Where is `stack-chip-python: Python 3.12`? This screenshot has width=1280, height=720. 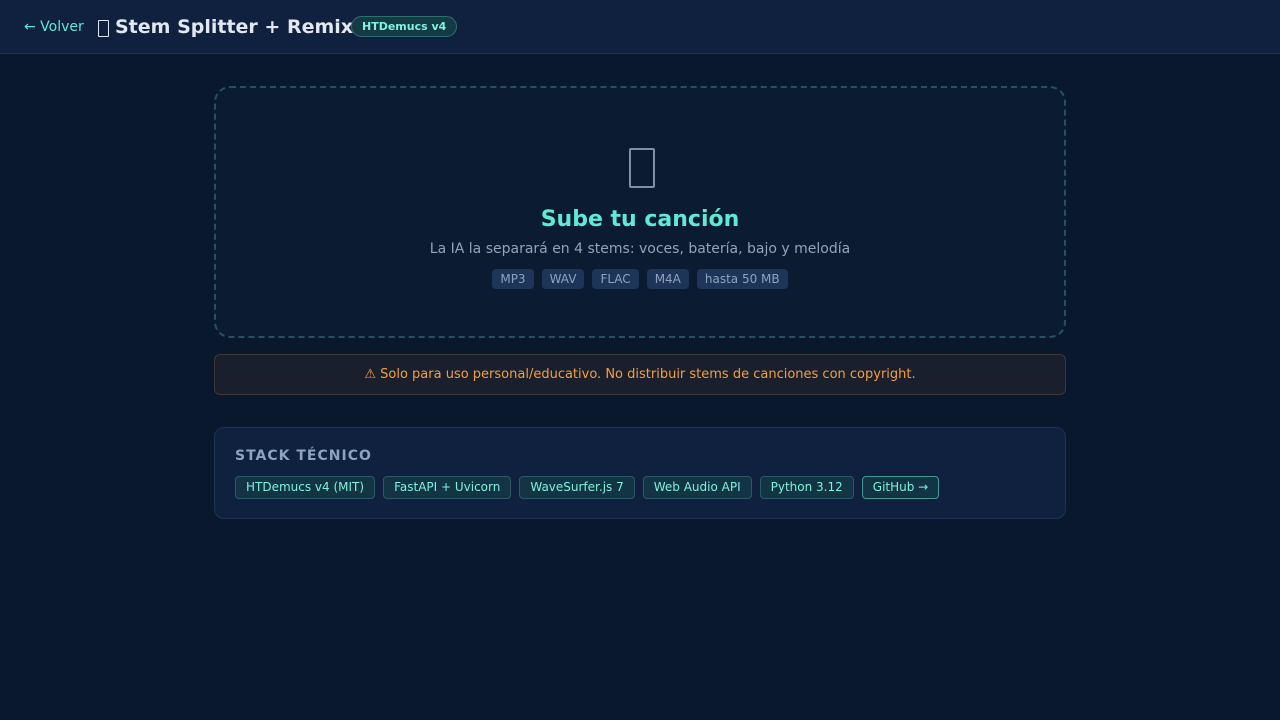
stack-chip-python: Python 3.12 is located at coordinates (806, 487).